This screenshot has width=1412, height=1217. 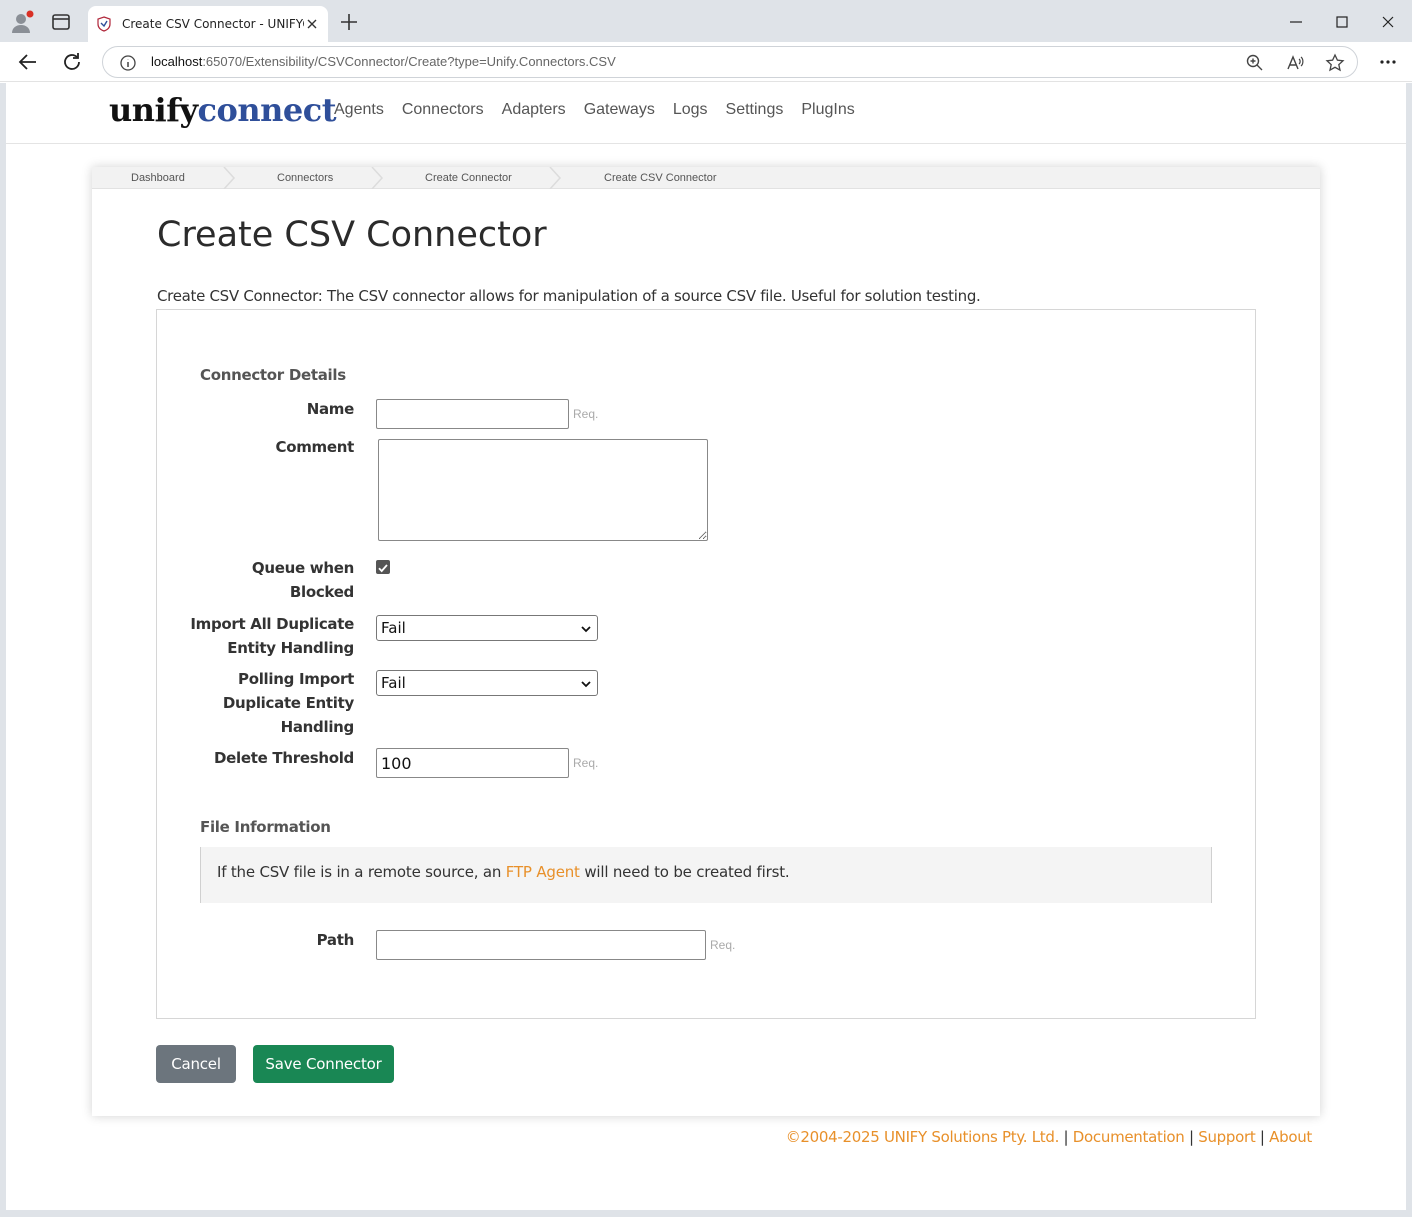 What do you see at coordinates (541, 945) in the screenshot?
I see `path-input` at bounding box center [541, 945].